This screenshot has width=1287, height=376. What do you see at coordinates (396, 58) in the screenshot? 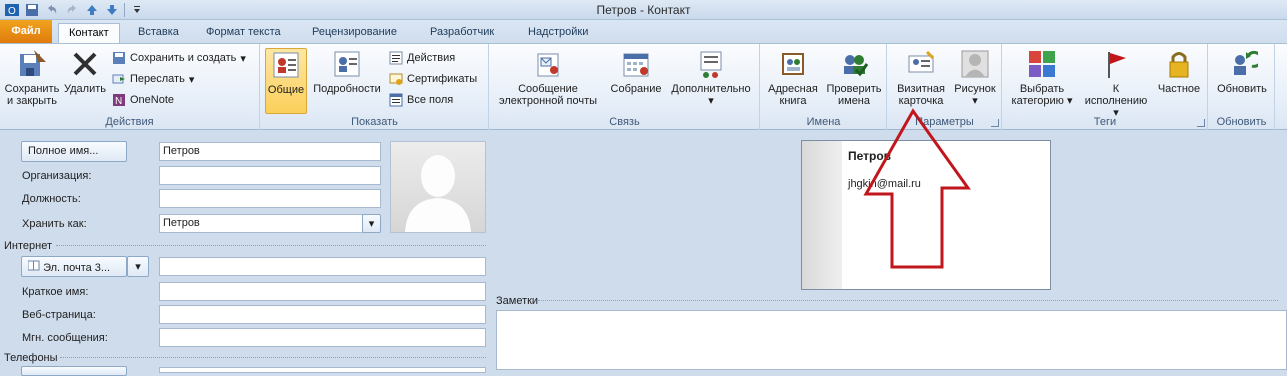
I see `activities-icon` at bounding box center [396, 58].